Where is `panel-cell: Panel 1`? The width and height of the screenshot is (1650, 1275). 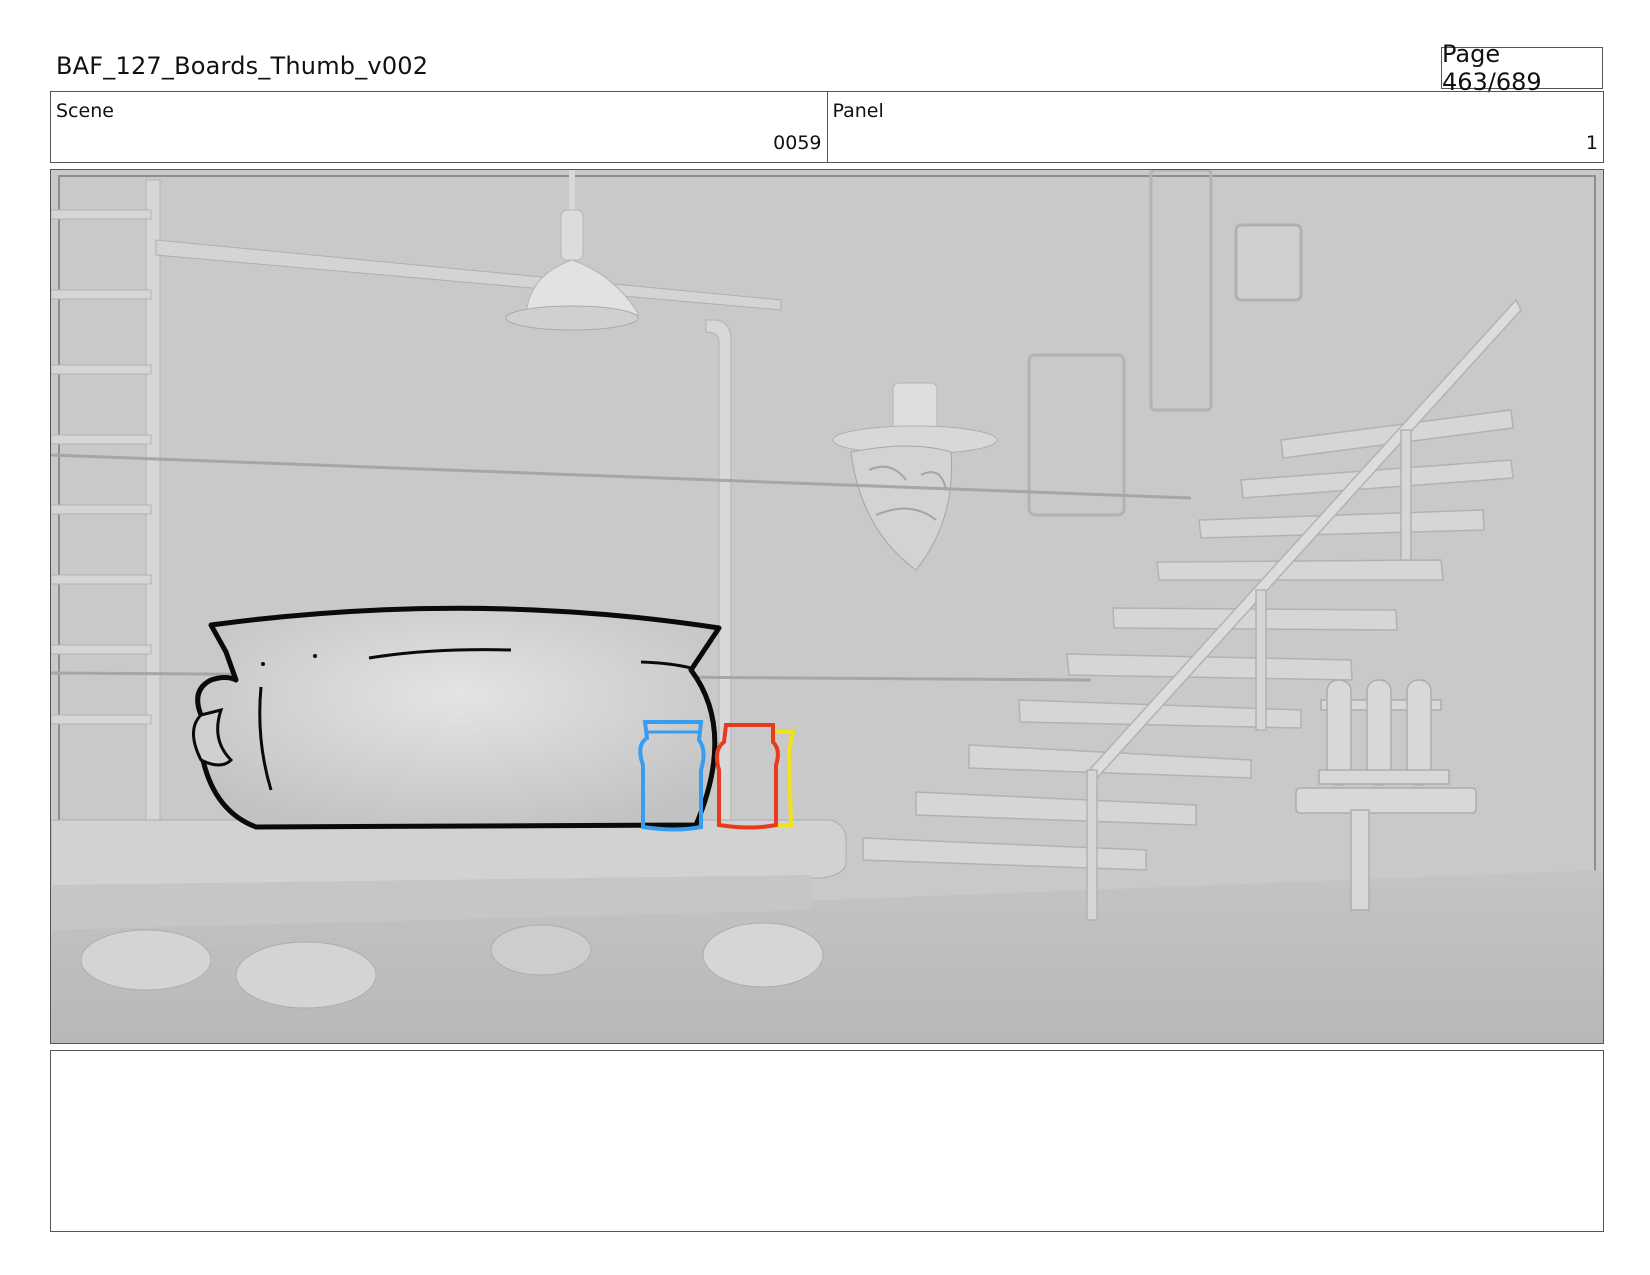 panel-cell: Panel 1 is located at coordinates (1215, 127).